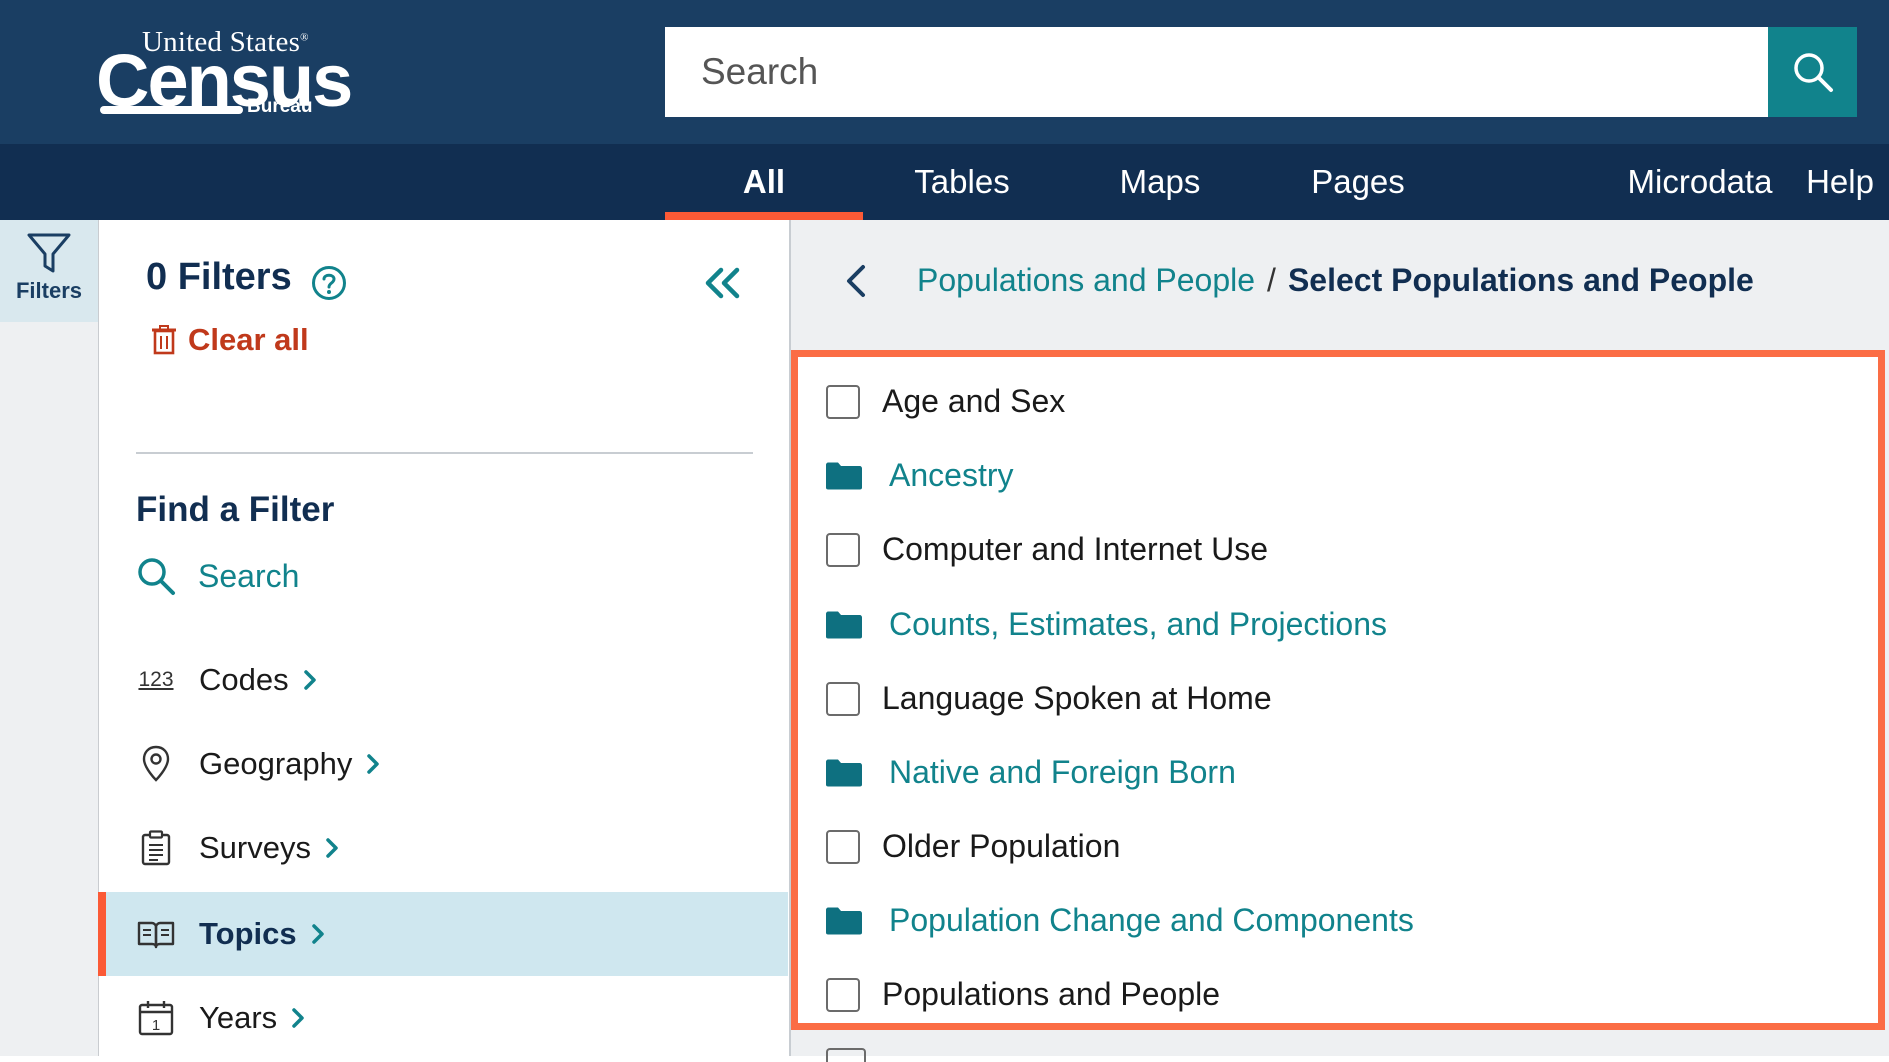  I want to click on logo-underline, so click(171, 110).